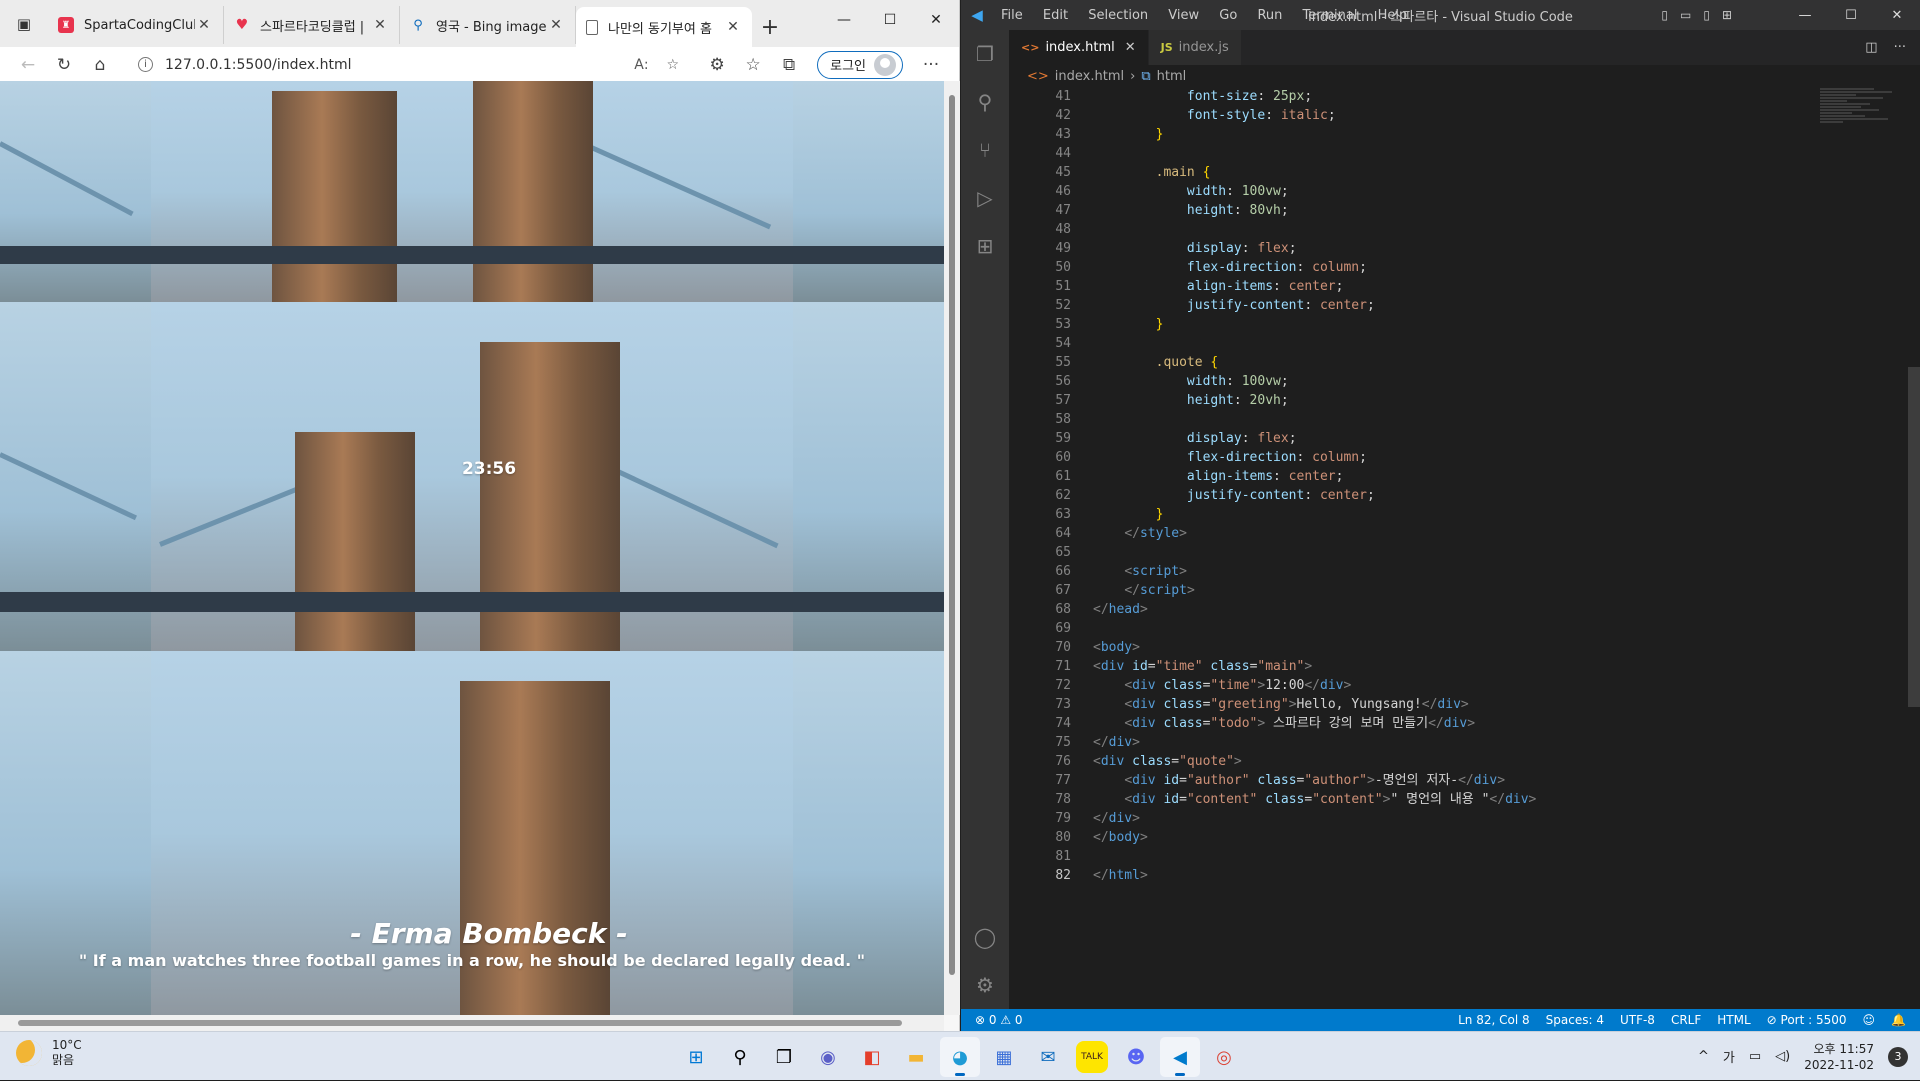  What do you see at coordinates (1575, 1020) in the screenshot?
I see `indentation: Spaces: 4` at bounding box center [1575, 1020].